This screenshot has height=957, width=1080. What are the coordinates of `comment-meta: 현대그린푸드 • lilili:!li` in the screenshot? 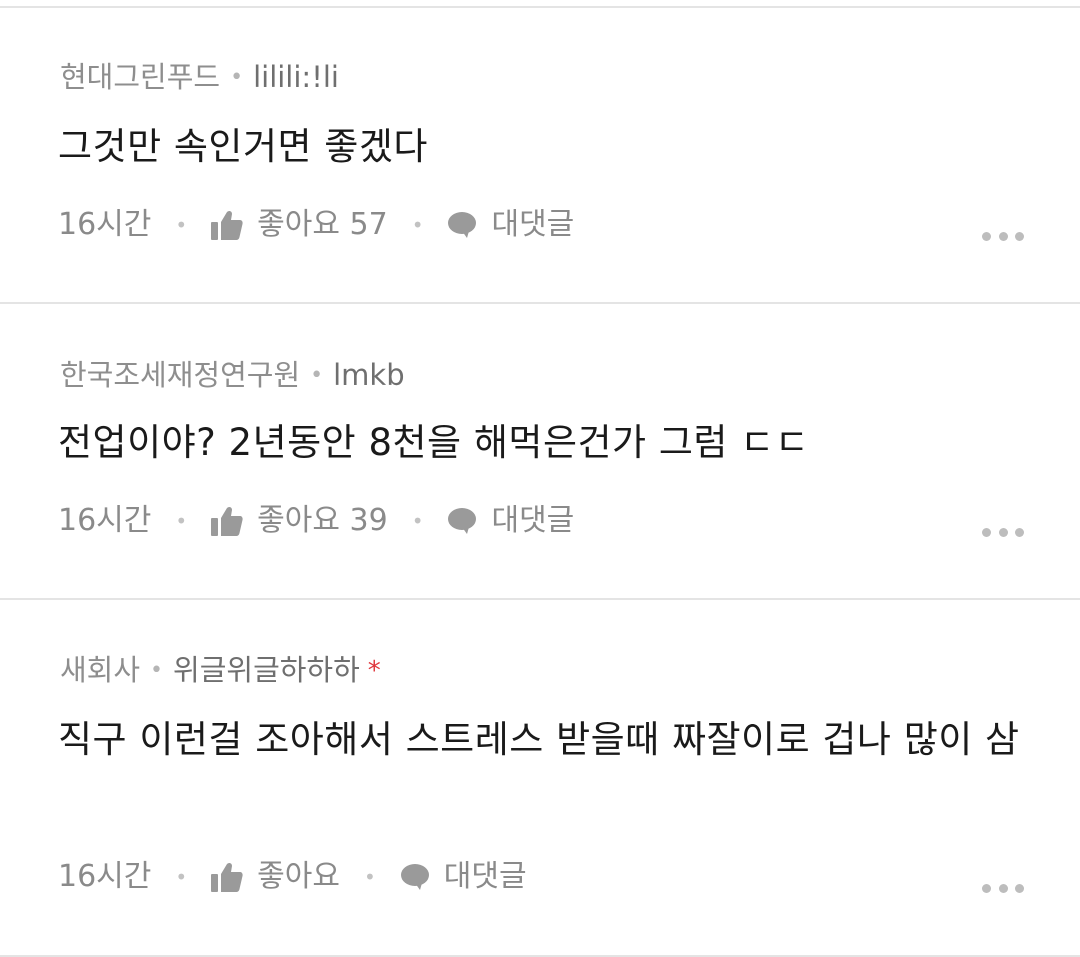 It's located at (199, 77).